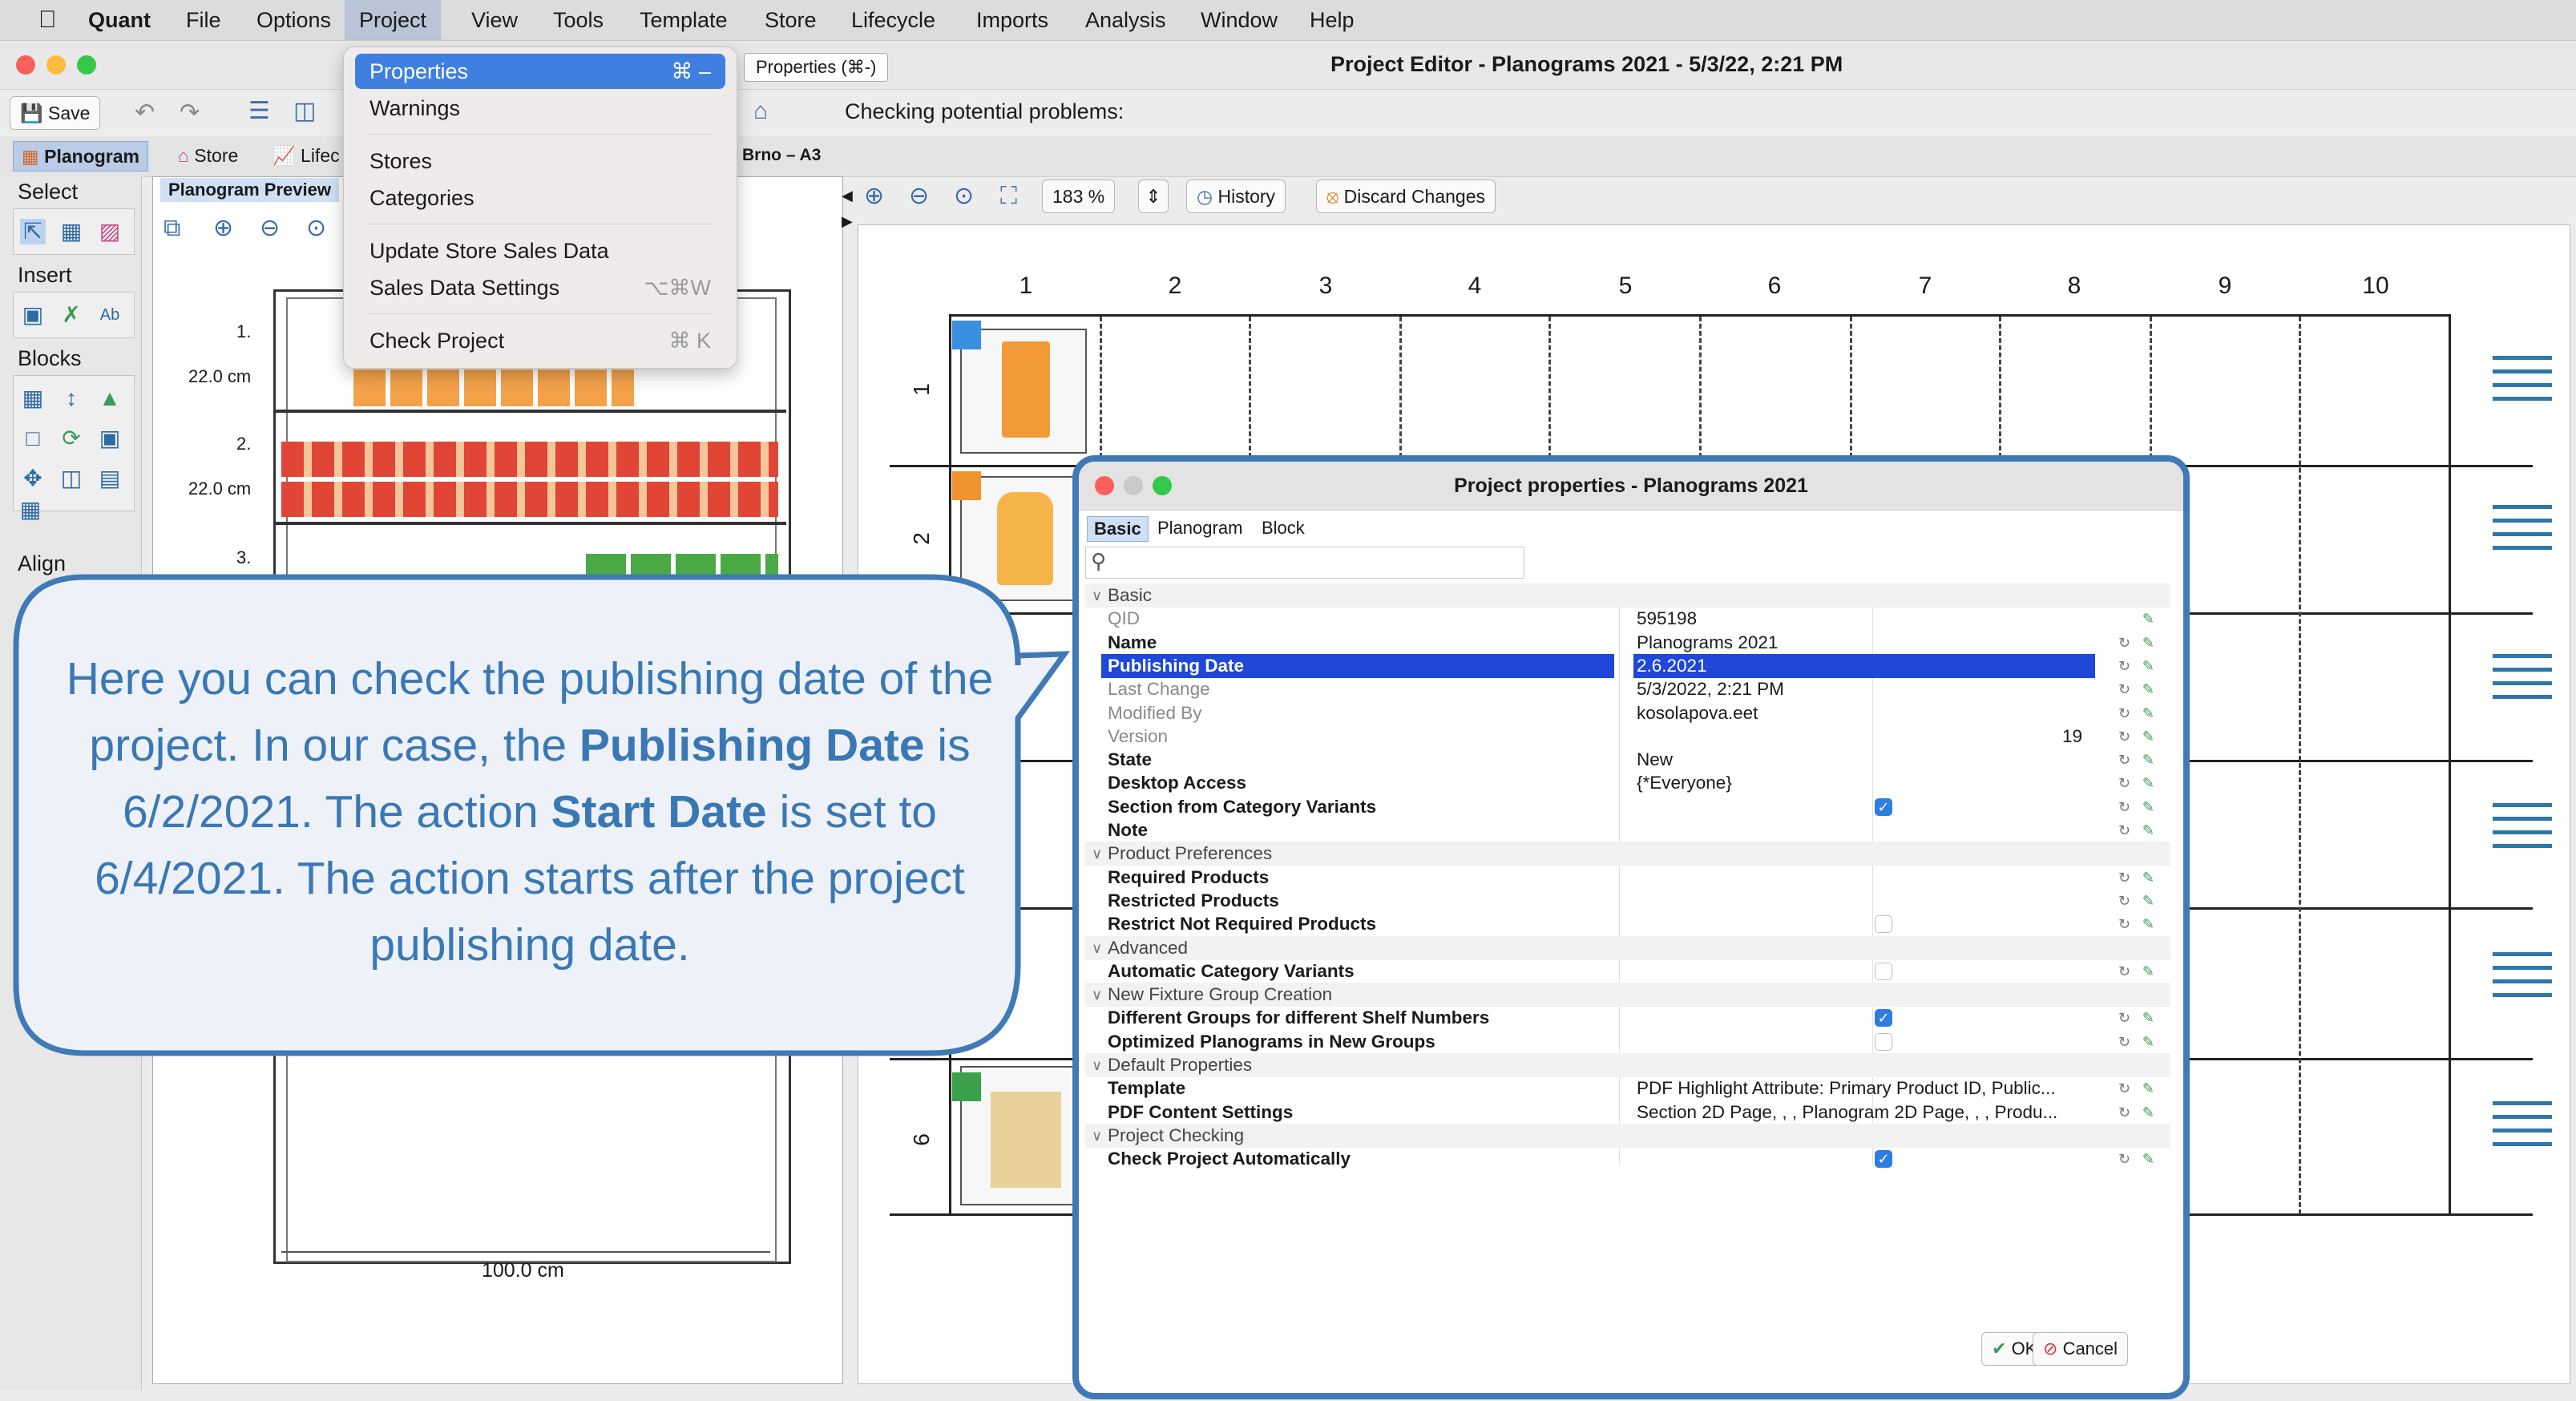 The image size is (2576, 1401). Describe the element at coordinates (145, 113) in the screenshot. I see `undo-icon: ↶` at that location.